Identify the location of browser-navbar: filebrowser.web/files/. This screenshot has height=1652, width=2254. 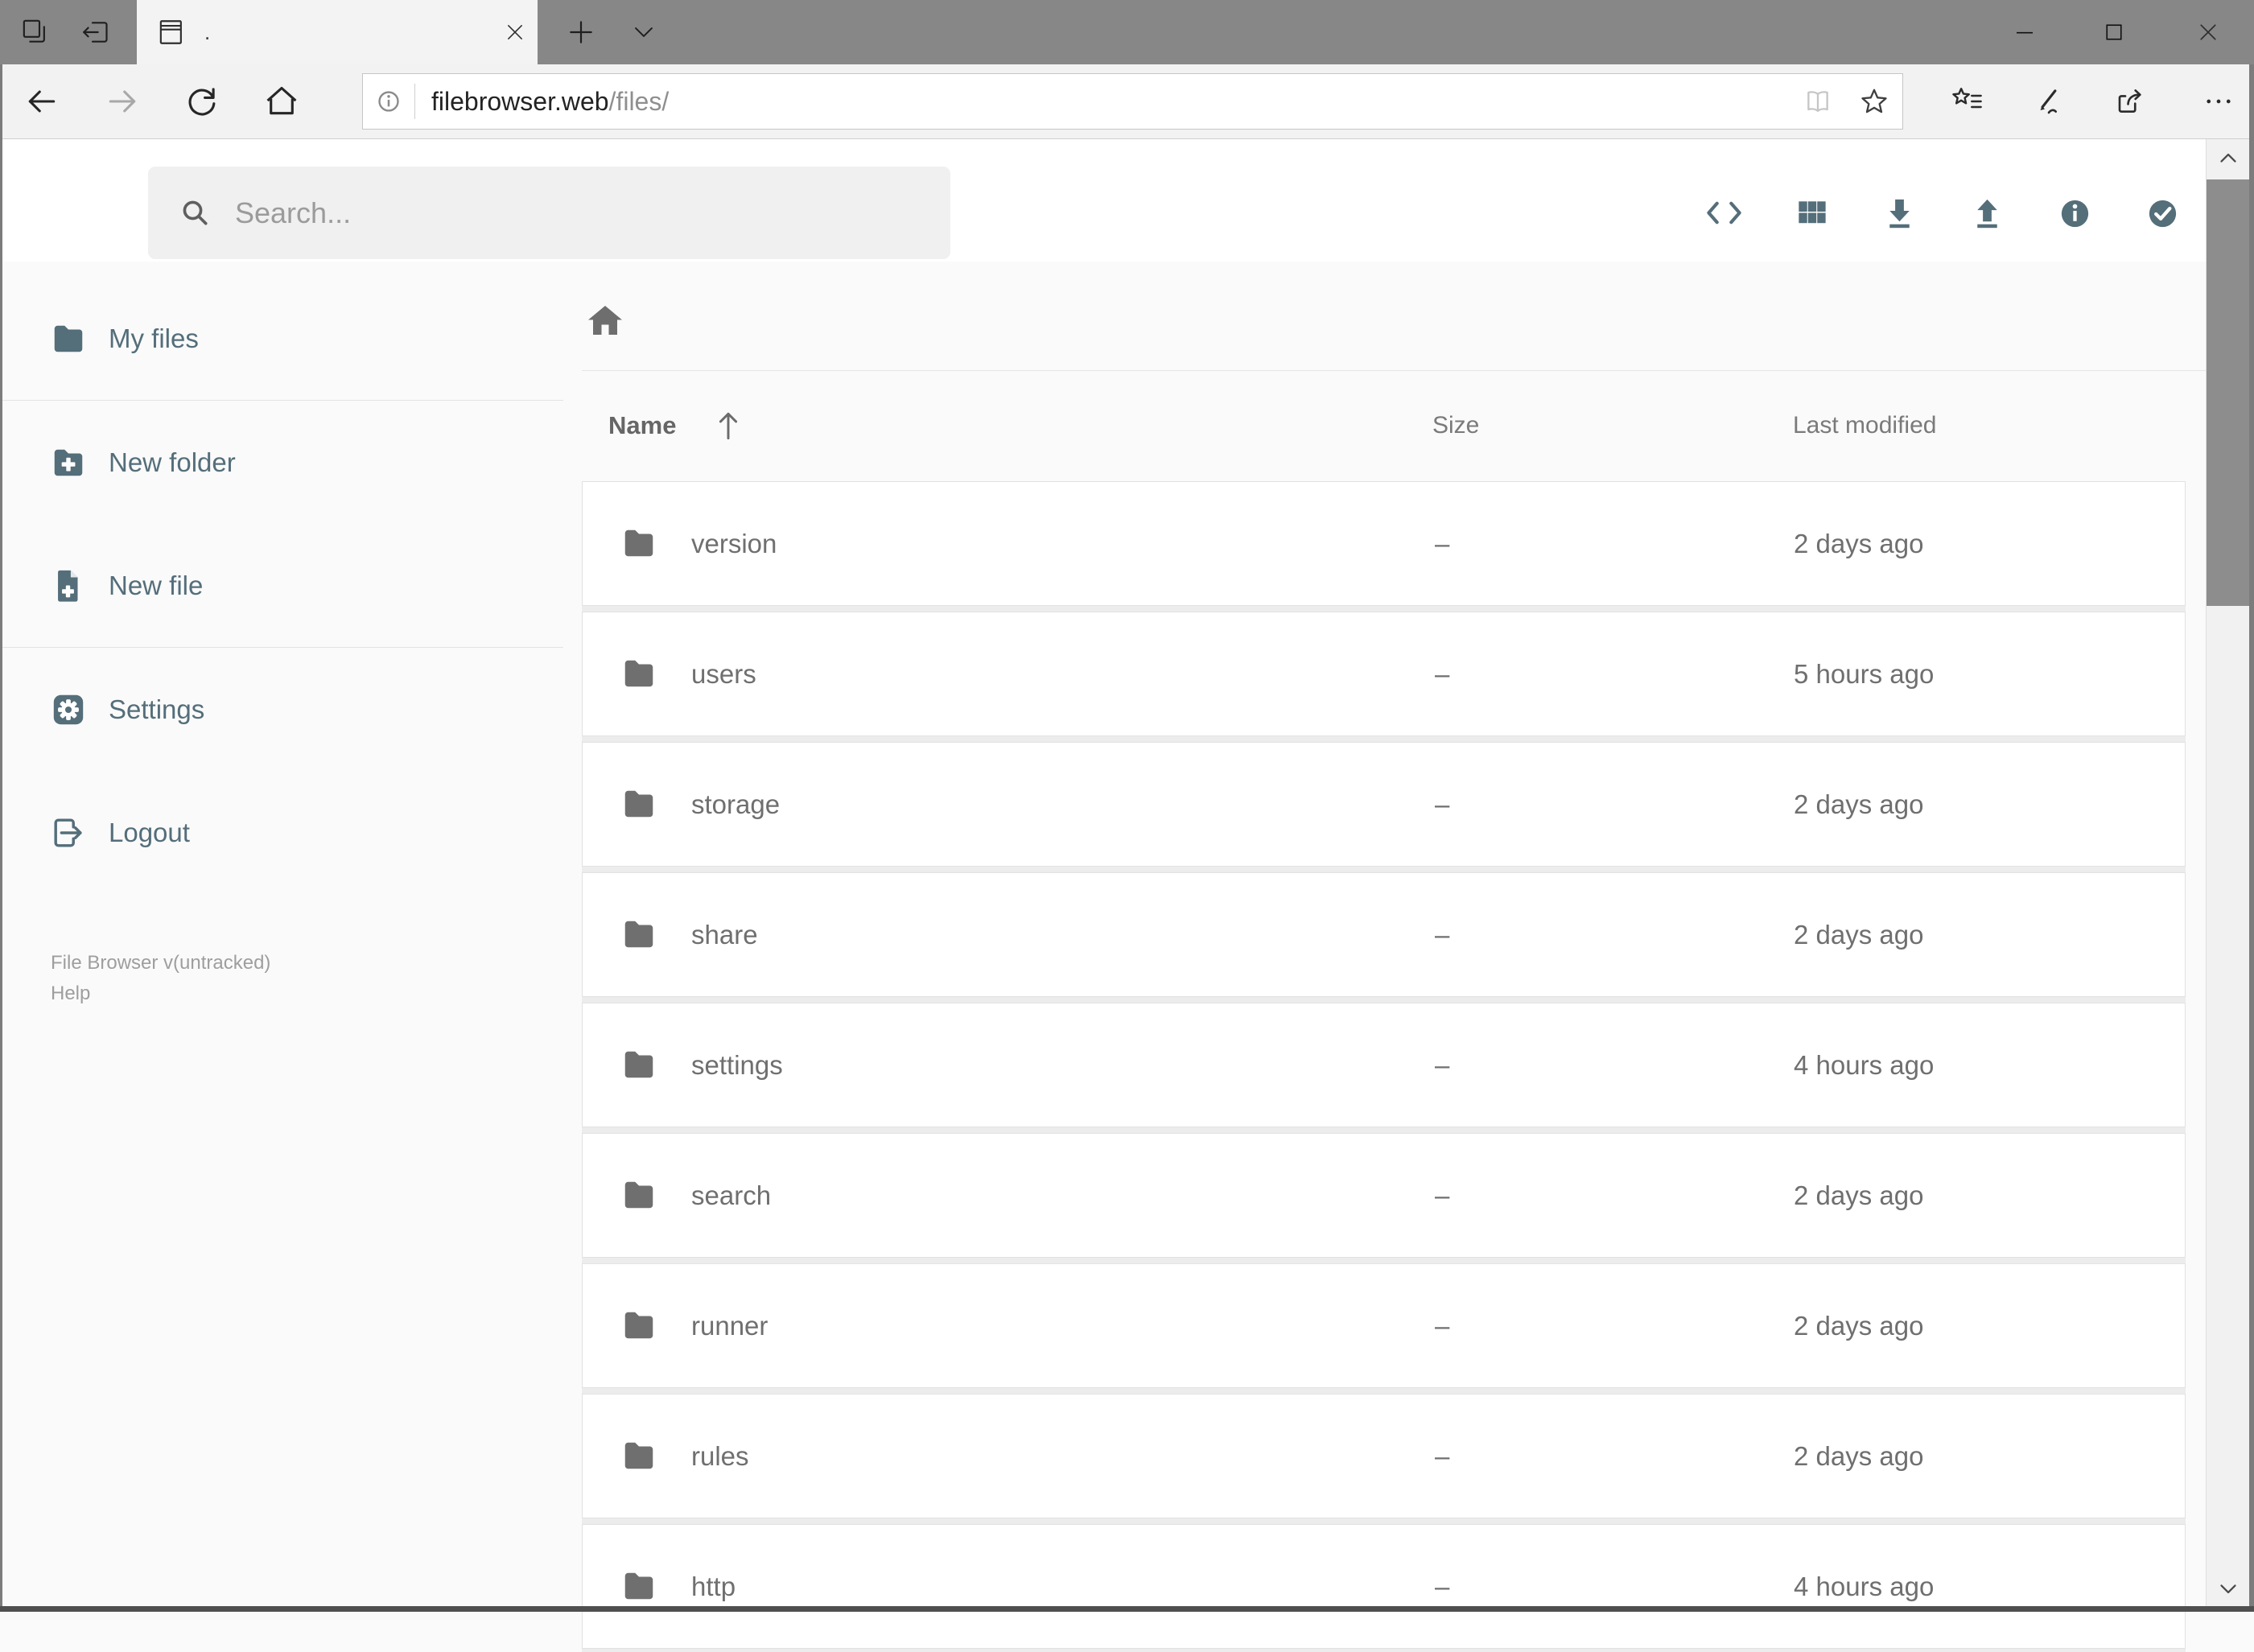
(1127, 101).